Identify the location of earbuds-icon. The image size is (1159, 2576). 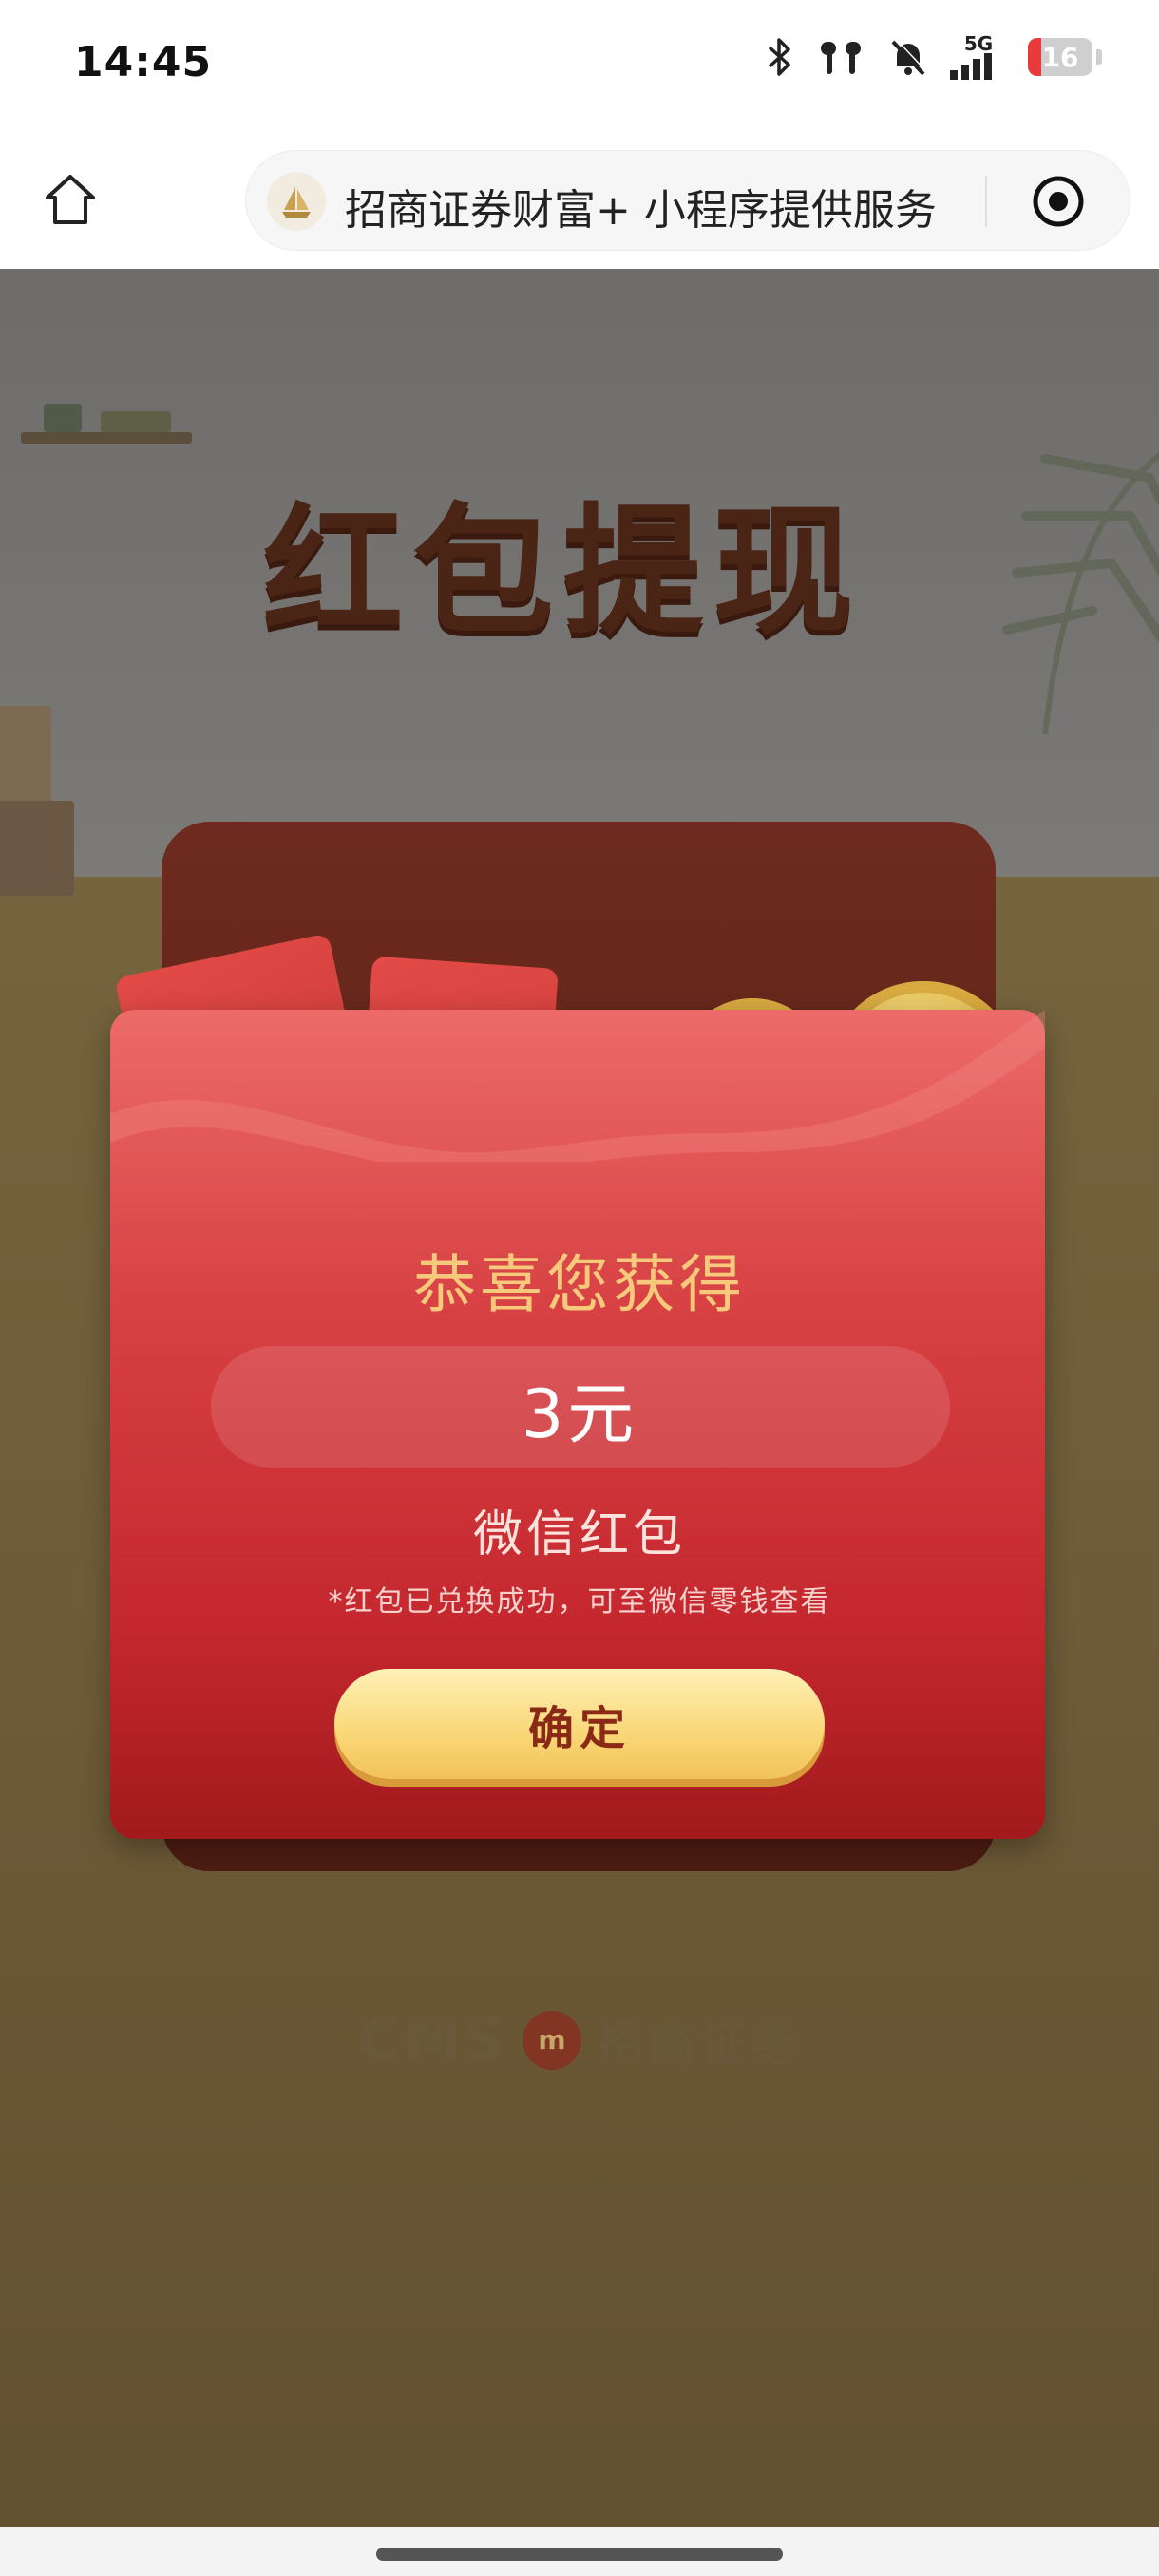
(841, 58).